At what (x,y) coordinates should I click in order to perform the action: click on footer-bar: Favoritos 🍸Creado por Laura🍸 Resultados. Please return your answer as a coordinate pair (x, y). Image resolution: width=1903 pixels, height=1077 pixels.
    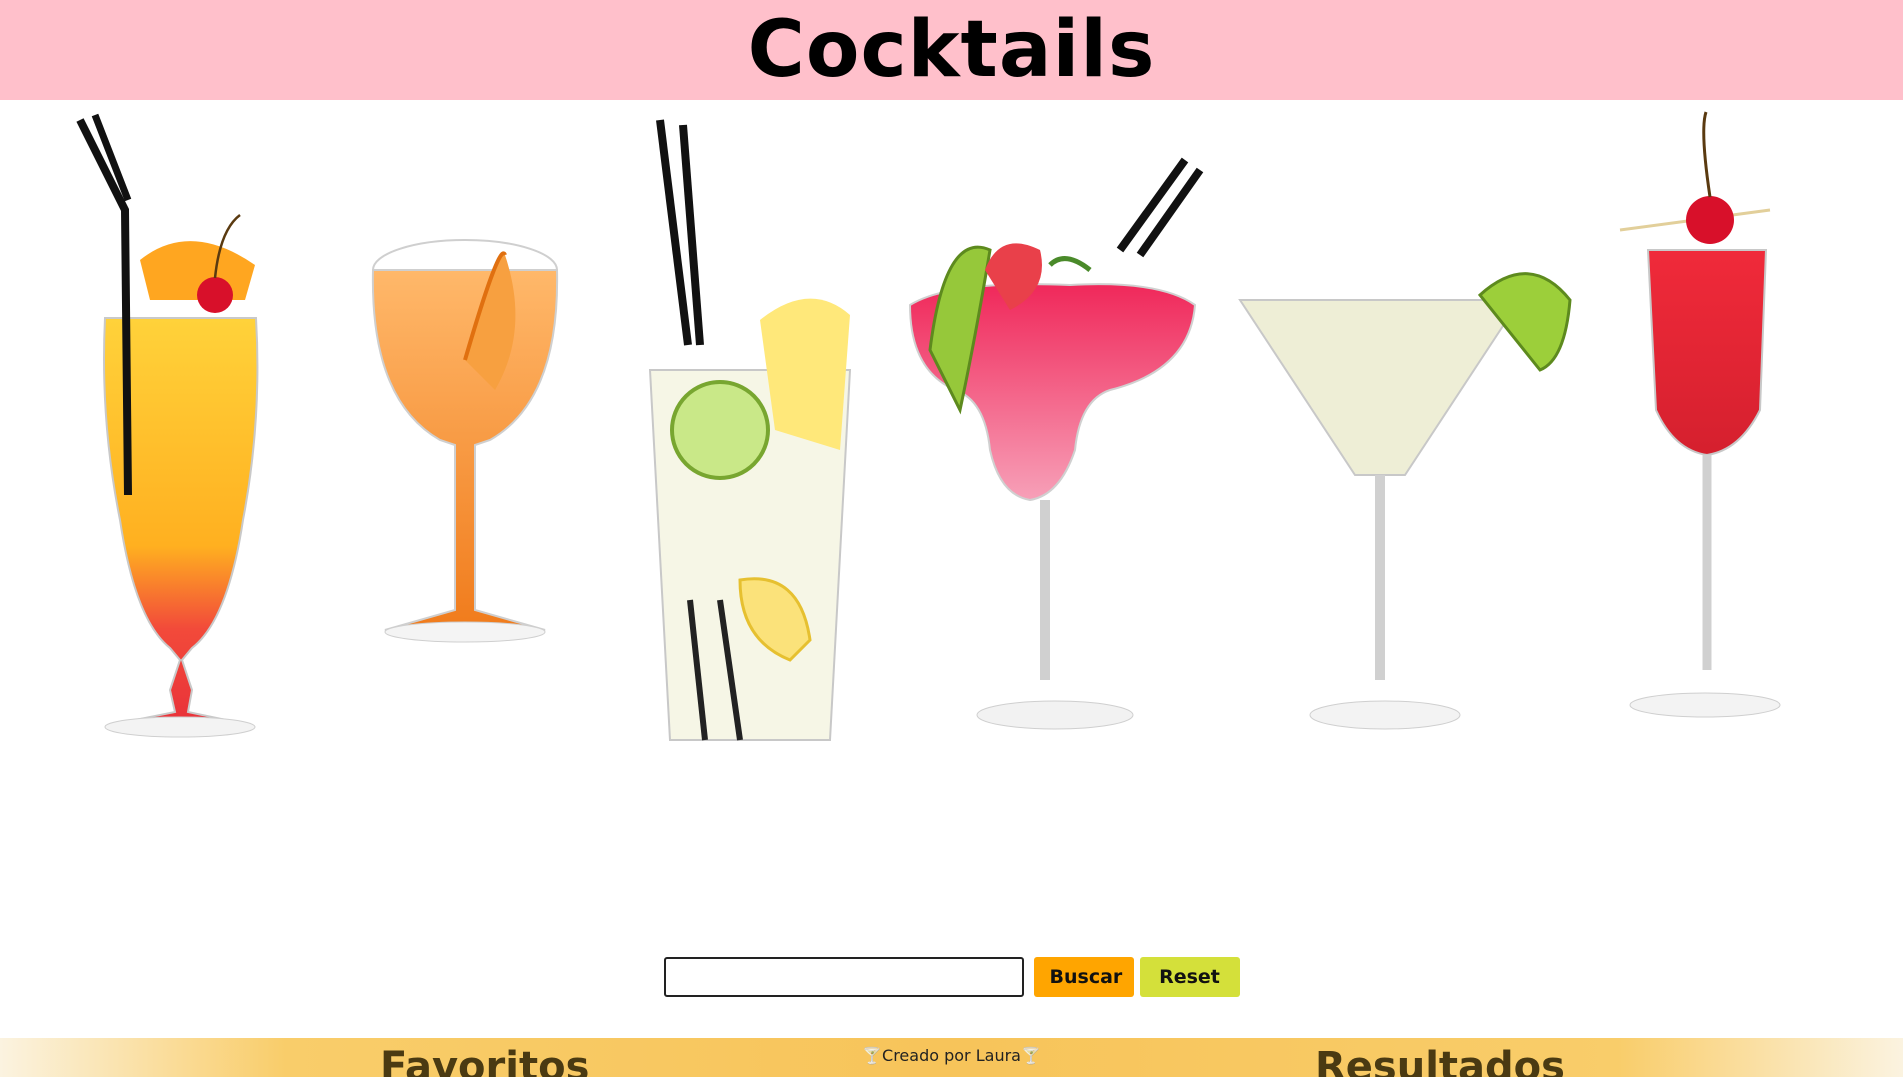
    Looking at the image, I should click on (951, 1057).